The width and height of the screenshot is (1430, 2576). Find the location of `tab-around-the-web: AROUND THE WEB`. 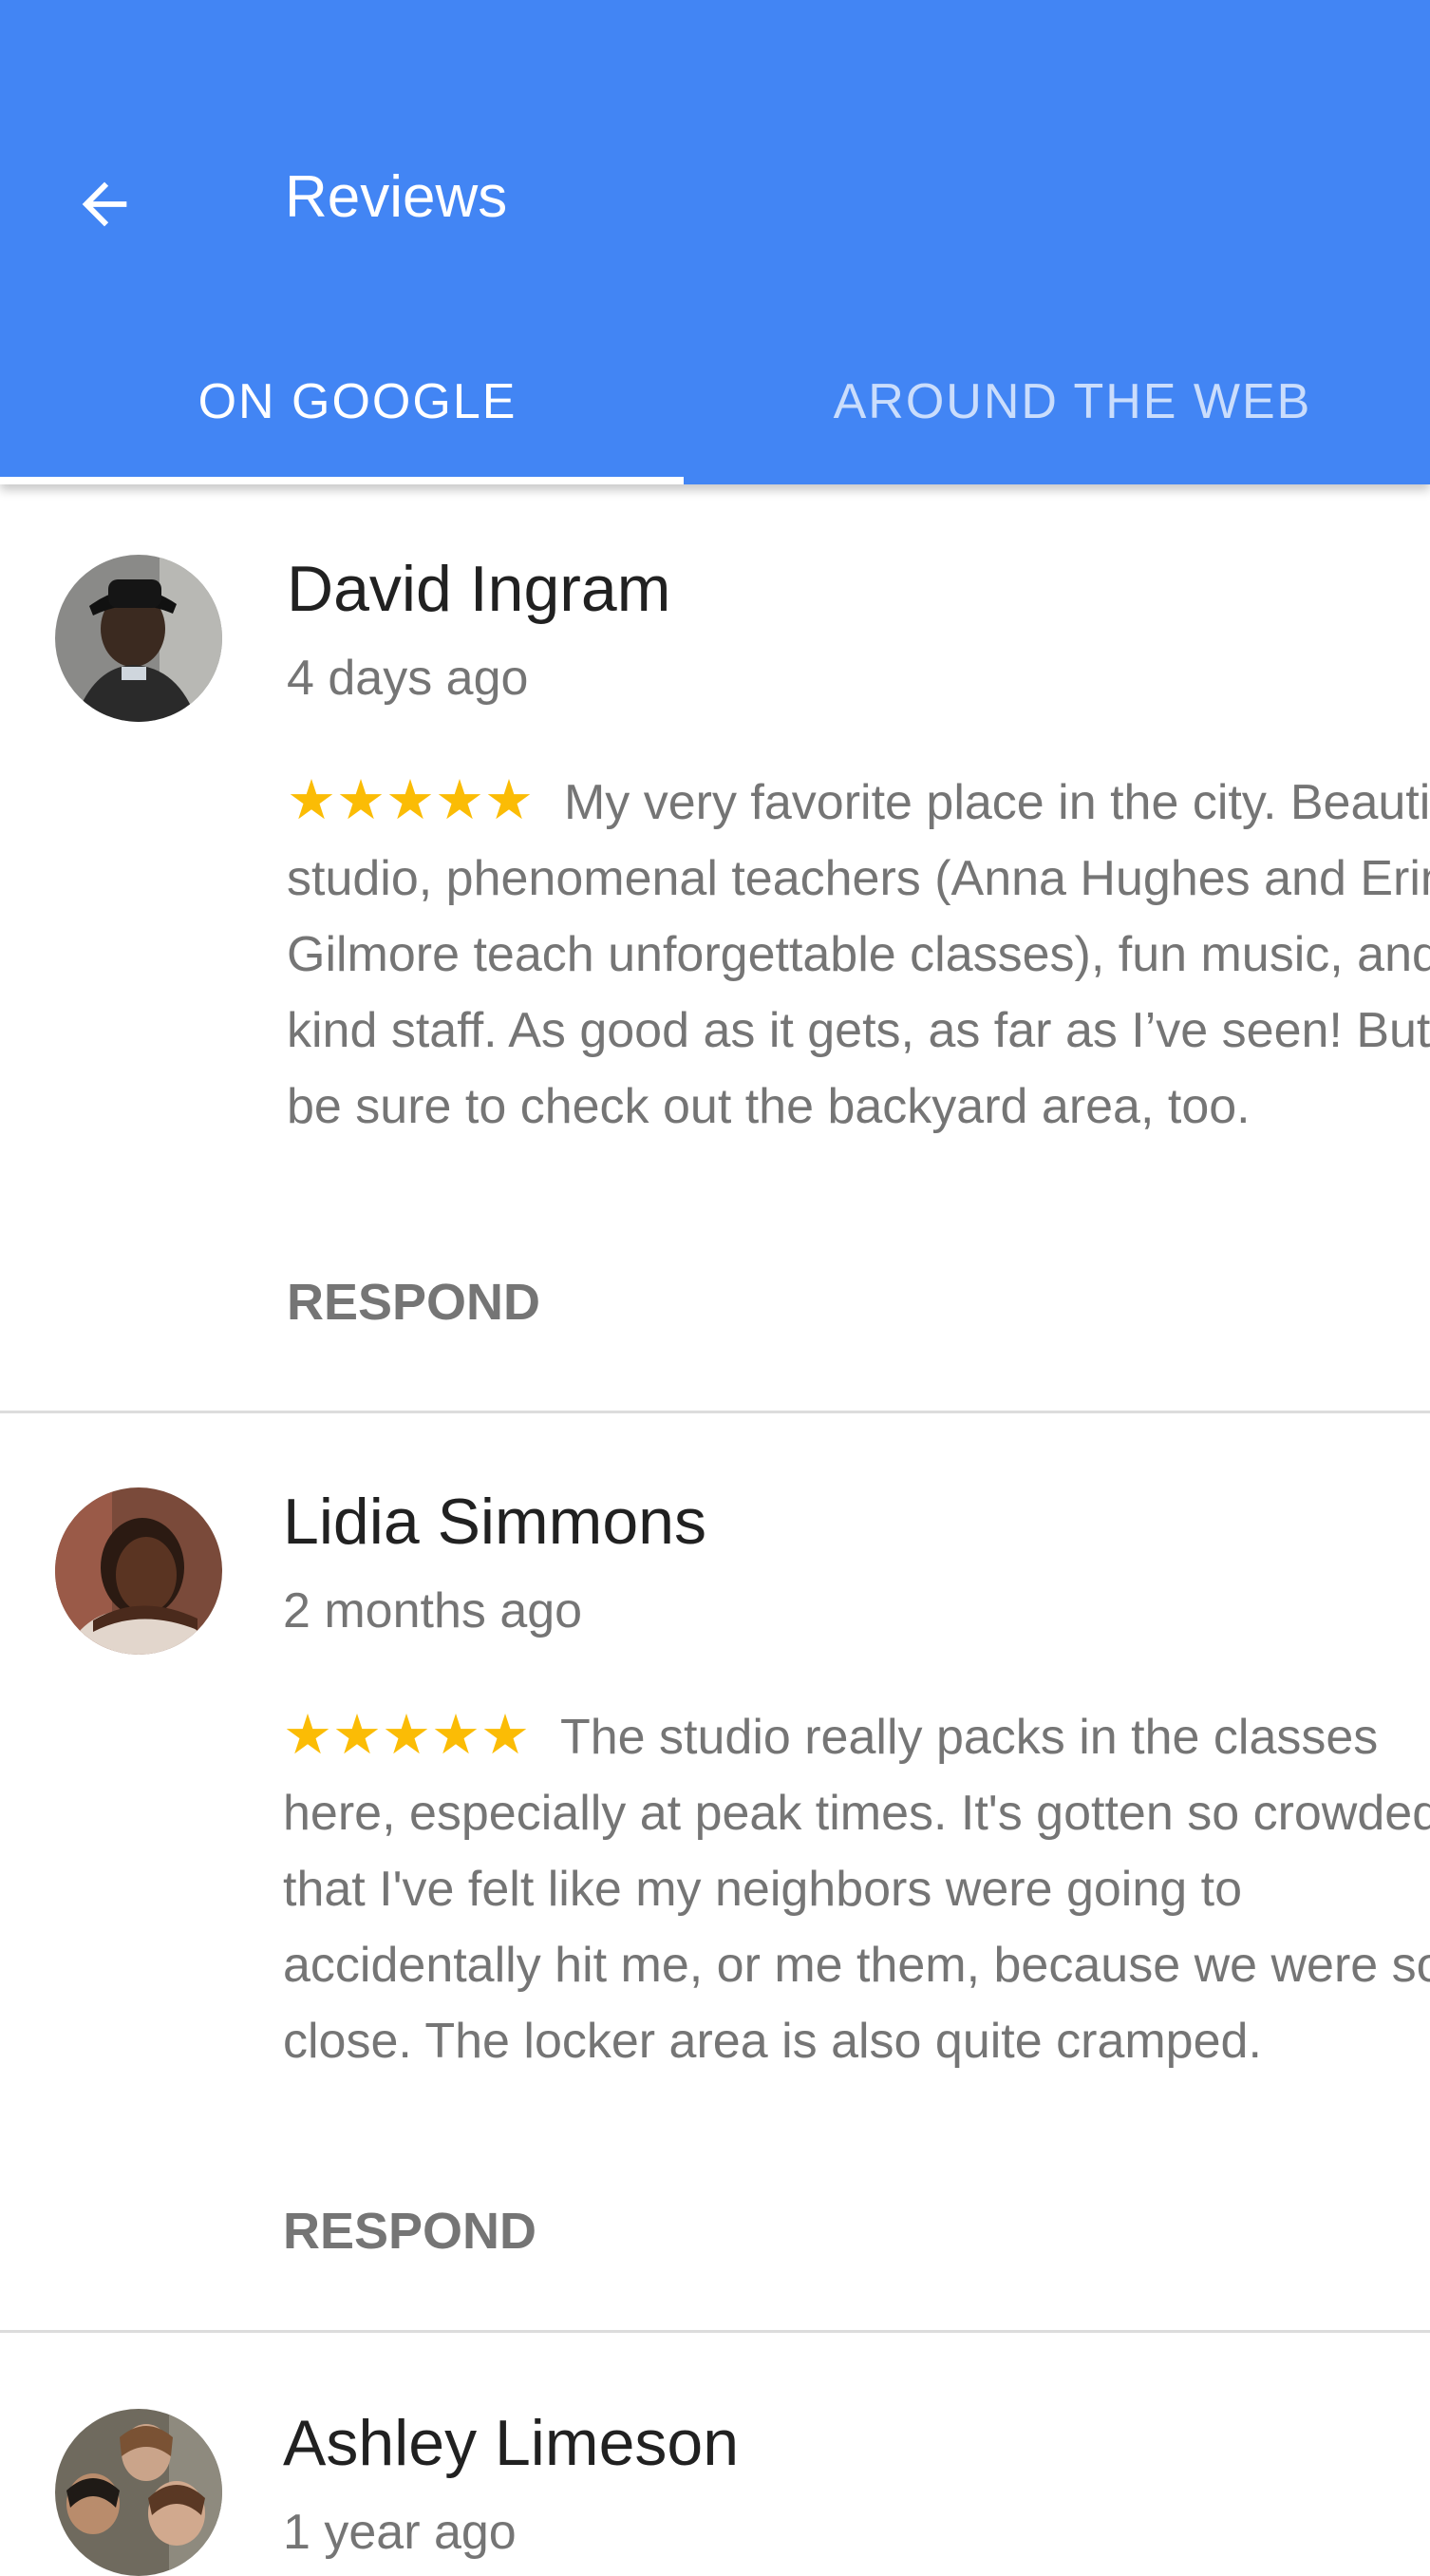

tab-around-the-web: AROUND THE WEB is located at coordinates (1072, 401).